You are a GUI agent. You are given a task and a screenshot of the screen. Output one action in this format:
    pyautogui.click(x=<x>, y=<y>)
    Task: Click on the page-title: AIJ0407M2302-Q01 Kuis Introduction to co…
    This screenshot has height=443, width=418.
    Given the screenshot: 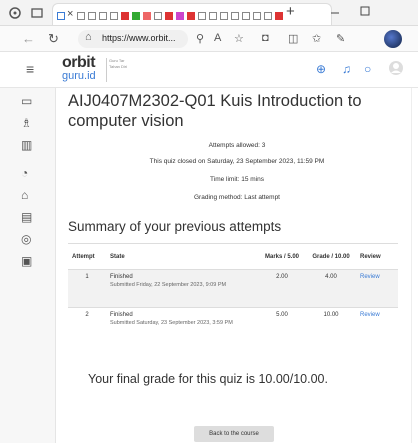 What is the action you would take?
    pyautogui.click(x=215, y=111)
    